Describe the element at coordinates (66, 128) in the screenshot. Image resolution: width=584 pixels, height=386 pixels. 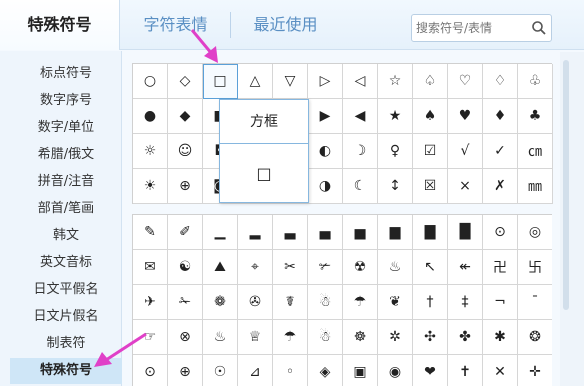
I see `sidebar-item-number-unit: 数字/单位` at that location.